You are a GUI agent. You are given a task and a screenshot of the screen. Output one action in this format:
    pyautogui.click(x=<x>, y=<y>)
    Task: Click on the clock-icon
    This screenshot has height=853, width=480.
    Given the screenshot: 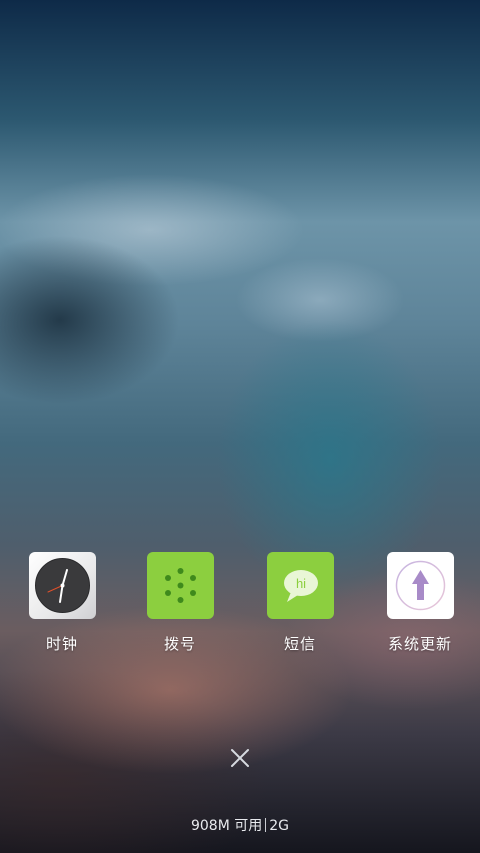 What is the action you would take?
    pyautogui.click(x=62, y=585)
    